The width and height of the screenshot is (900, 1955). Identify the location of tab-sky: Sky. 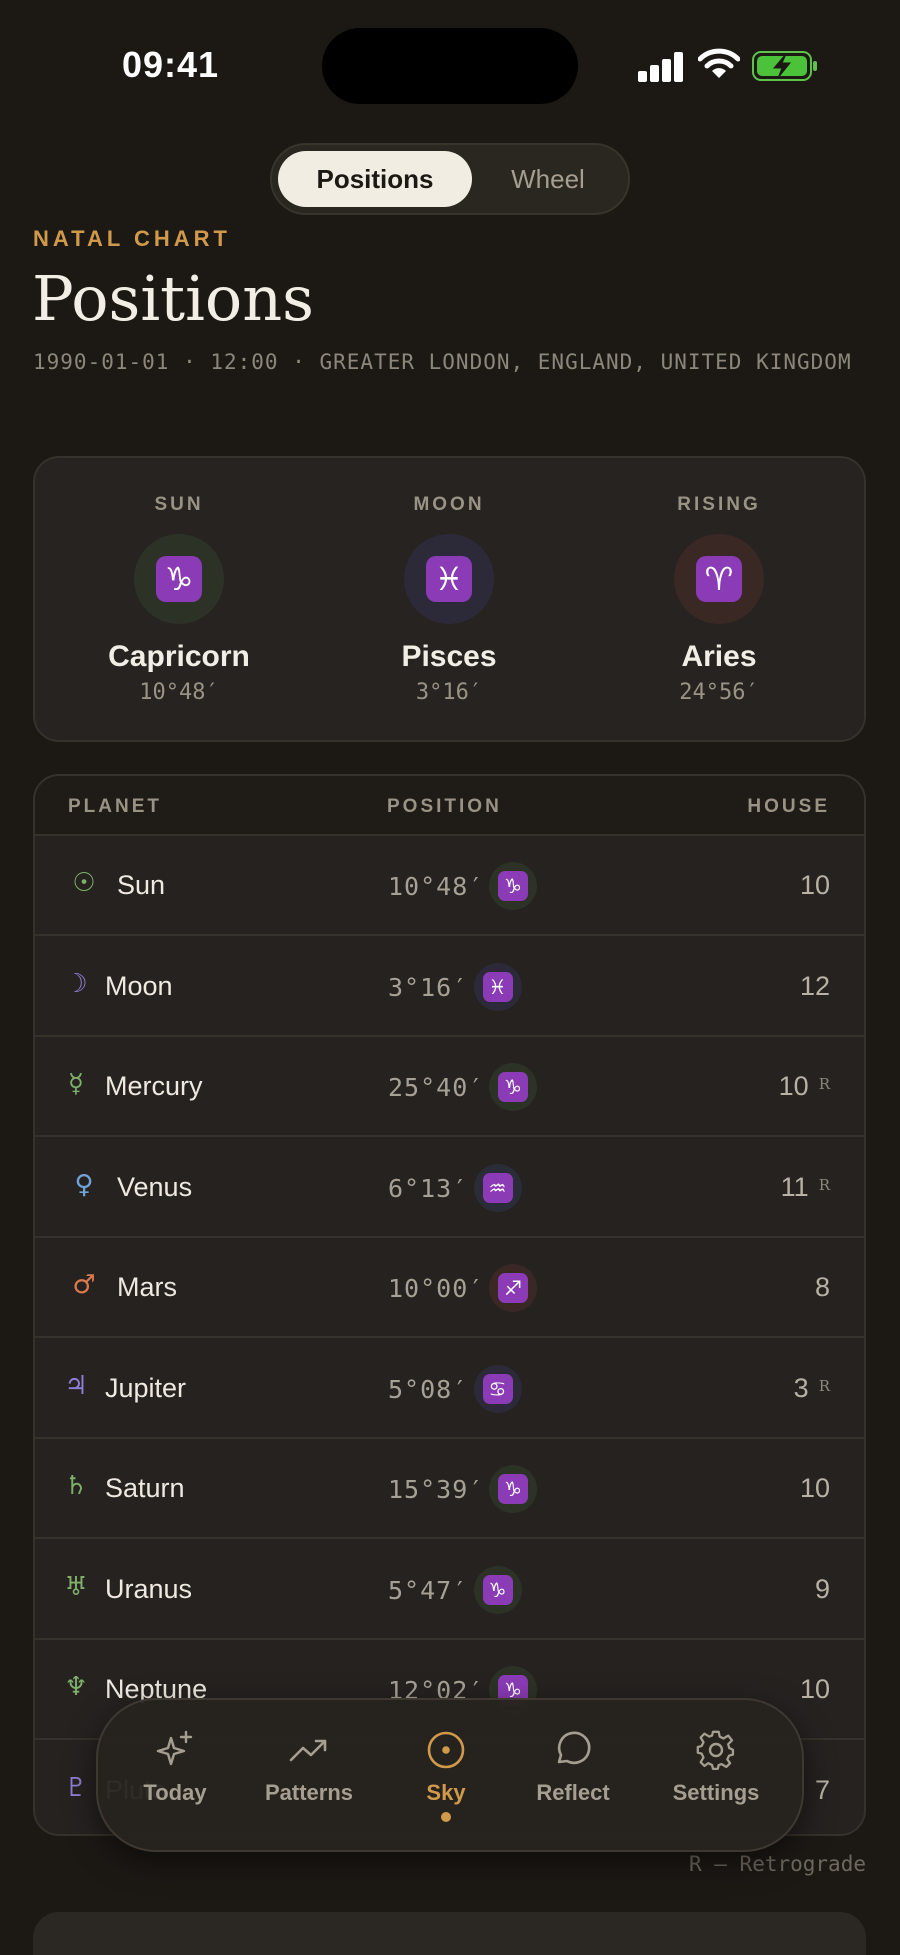
(446, 1775).